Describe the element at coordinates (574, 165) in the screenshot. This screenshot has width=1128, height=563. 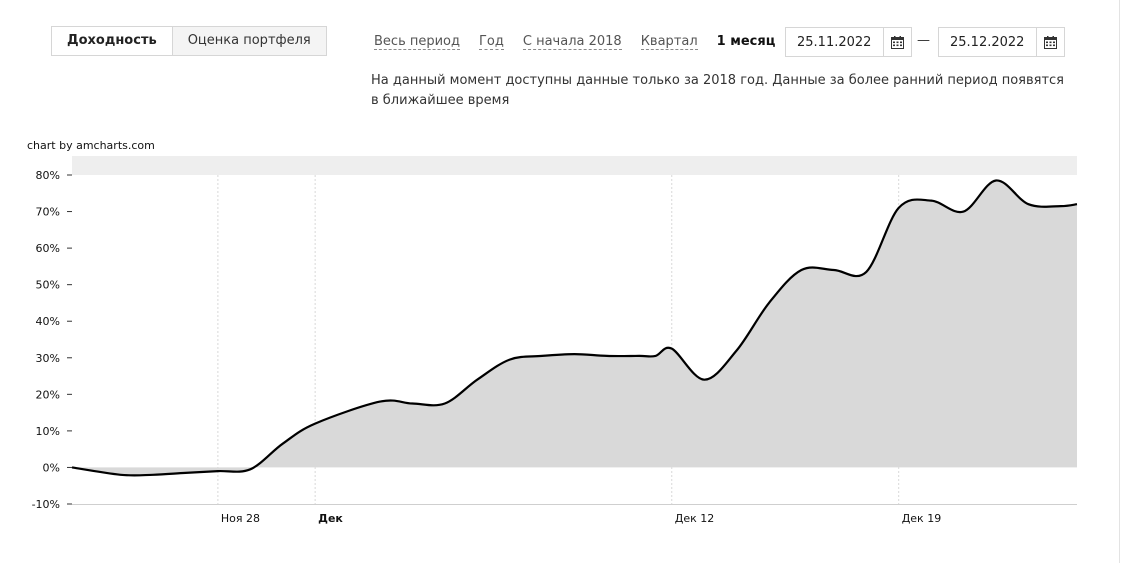
I see `plot-top-band` at that location.